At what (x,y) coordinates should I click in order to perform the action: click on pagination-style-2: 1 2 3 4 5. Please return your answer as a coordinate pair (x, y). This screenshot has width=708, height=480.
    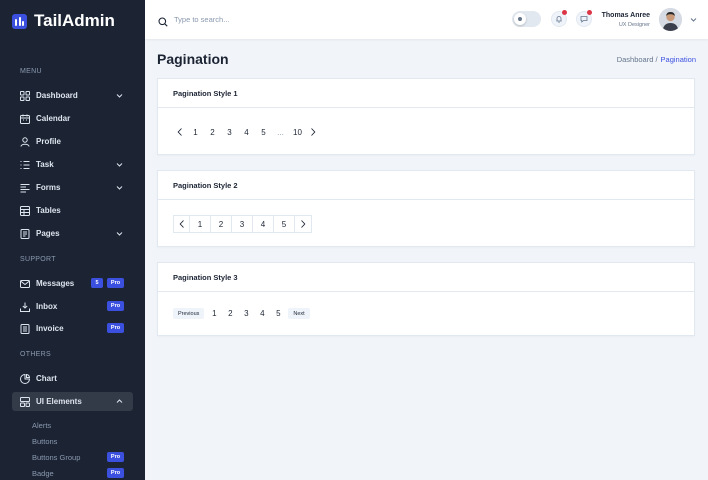
    Looking at the image, I should click on (242, 224).